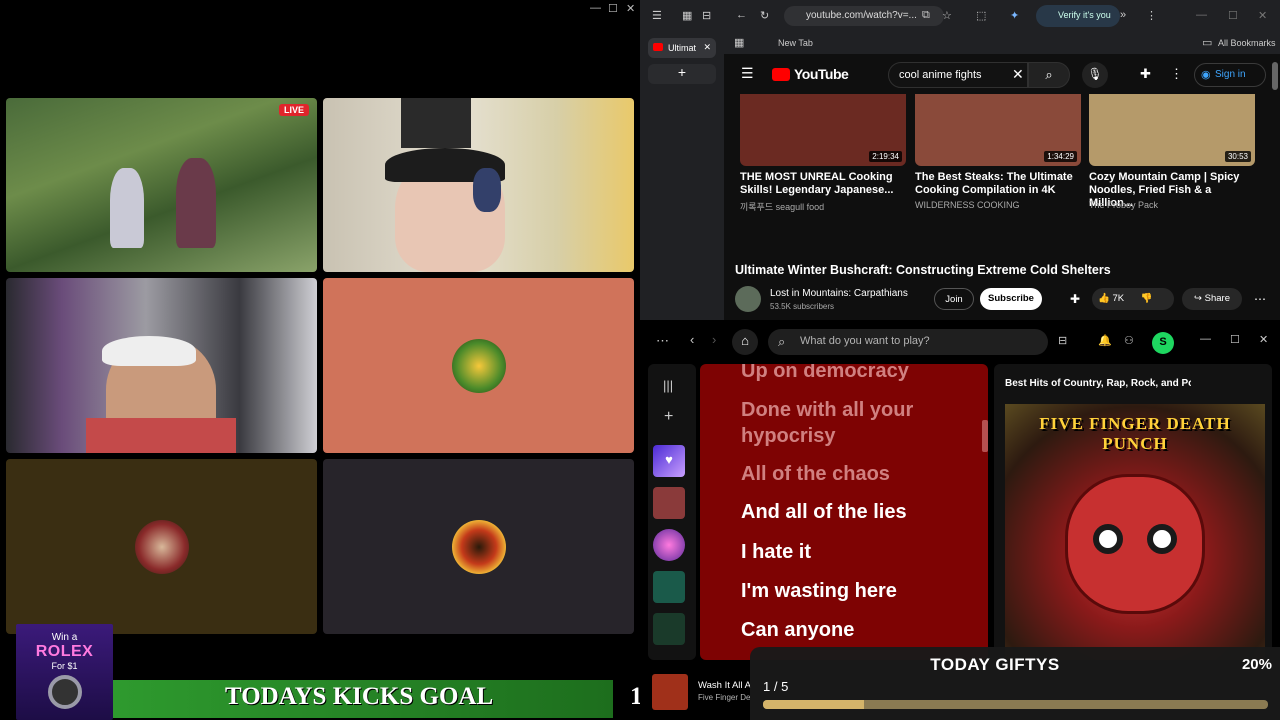 The height and width of the screenshot is (720, 1280). Describe the element at coordinates (1176, 74) in the screenshot. I see `youtube-more-icon: ⋮` at that location.